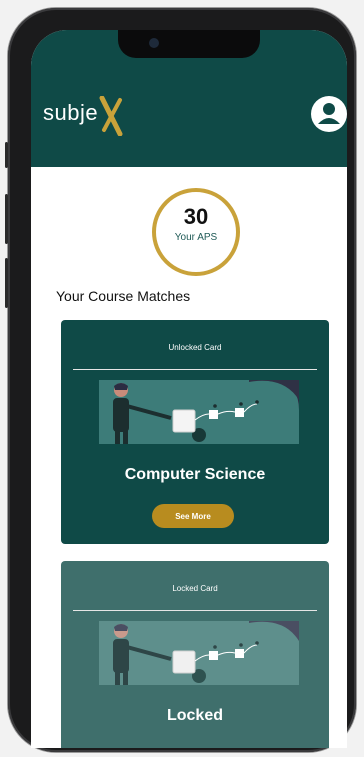  Describe the element at coordinates (154, 43) in the screenshot. I see `front-camera` at that location.